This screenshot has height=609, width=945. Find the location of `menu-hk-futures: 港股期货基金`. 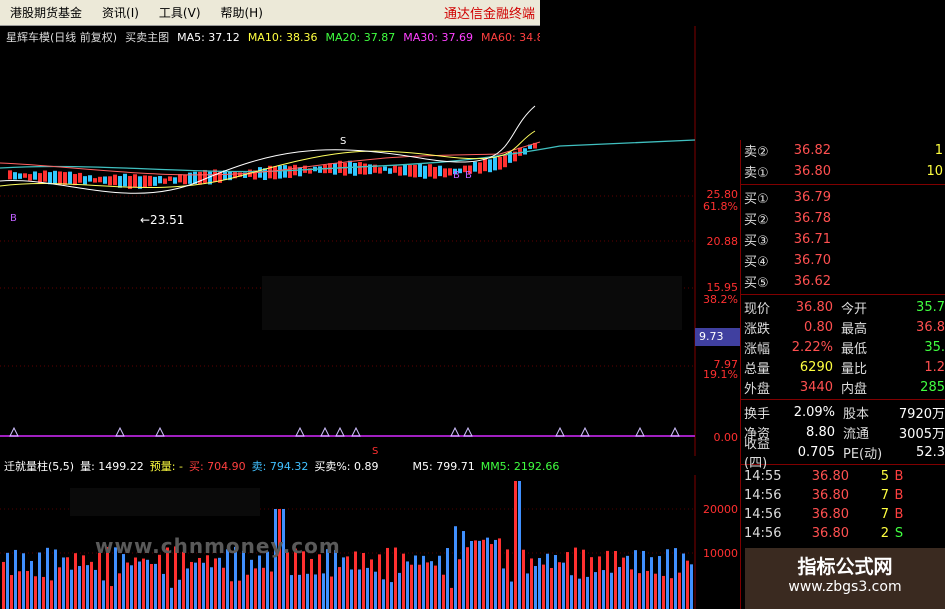

menu-hk-futures: 港股期货基金 is located at coordinates (46, 12).